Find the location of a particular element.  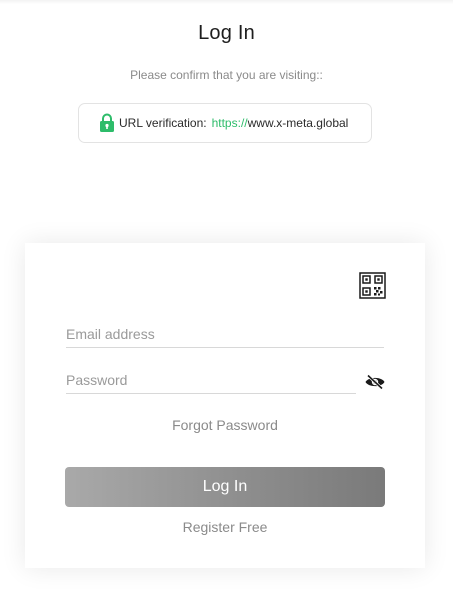

password-field-wrapper is located at coordinates (211, 381).